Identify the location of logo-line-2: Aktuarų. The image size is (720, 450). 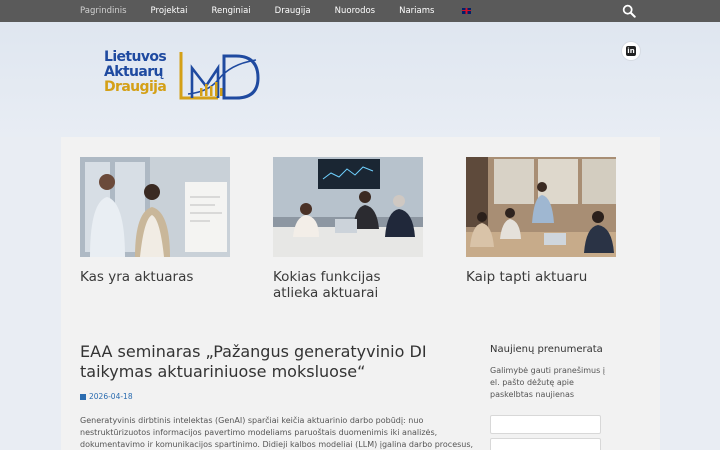
(134, 72).